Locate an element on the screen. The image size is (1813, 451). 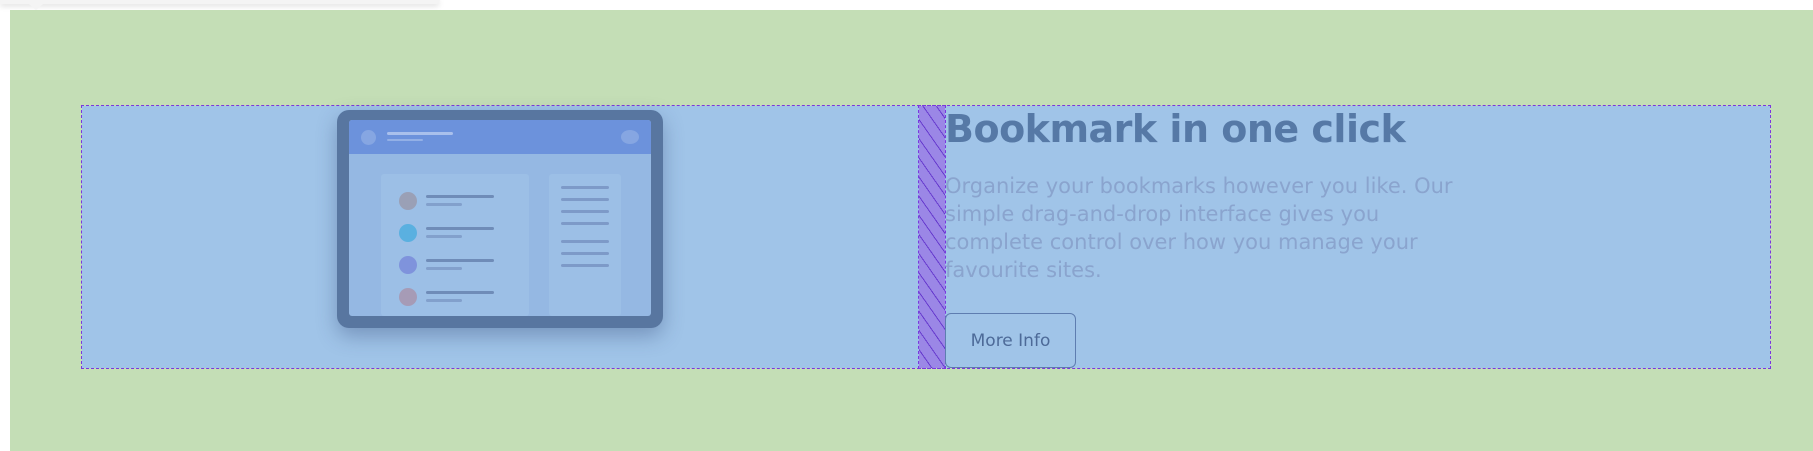
tooltip-arrow is located at coordinates (36, 5).